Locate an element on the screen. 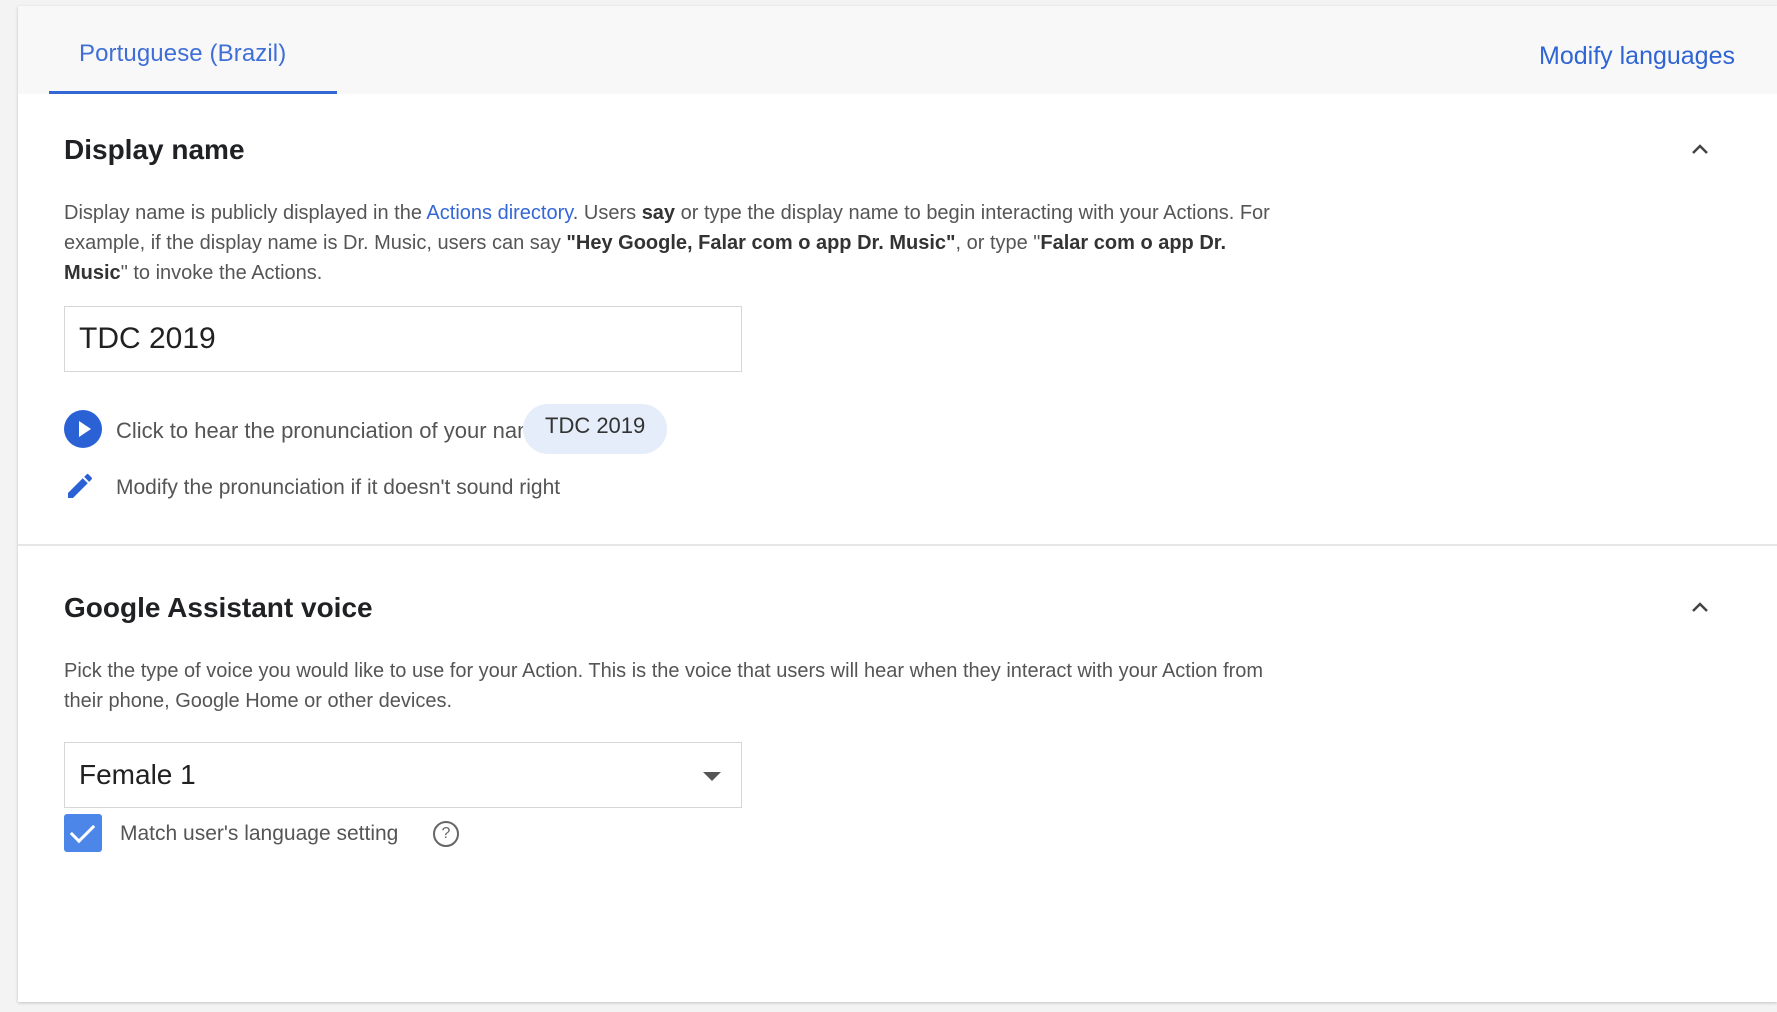 The image size is (1777, 1012). actions-directory-link: Actions directory is located at coordinates (499, 213).